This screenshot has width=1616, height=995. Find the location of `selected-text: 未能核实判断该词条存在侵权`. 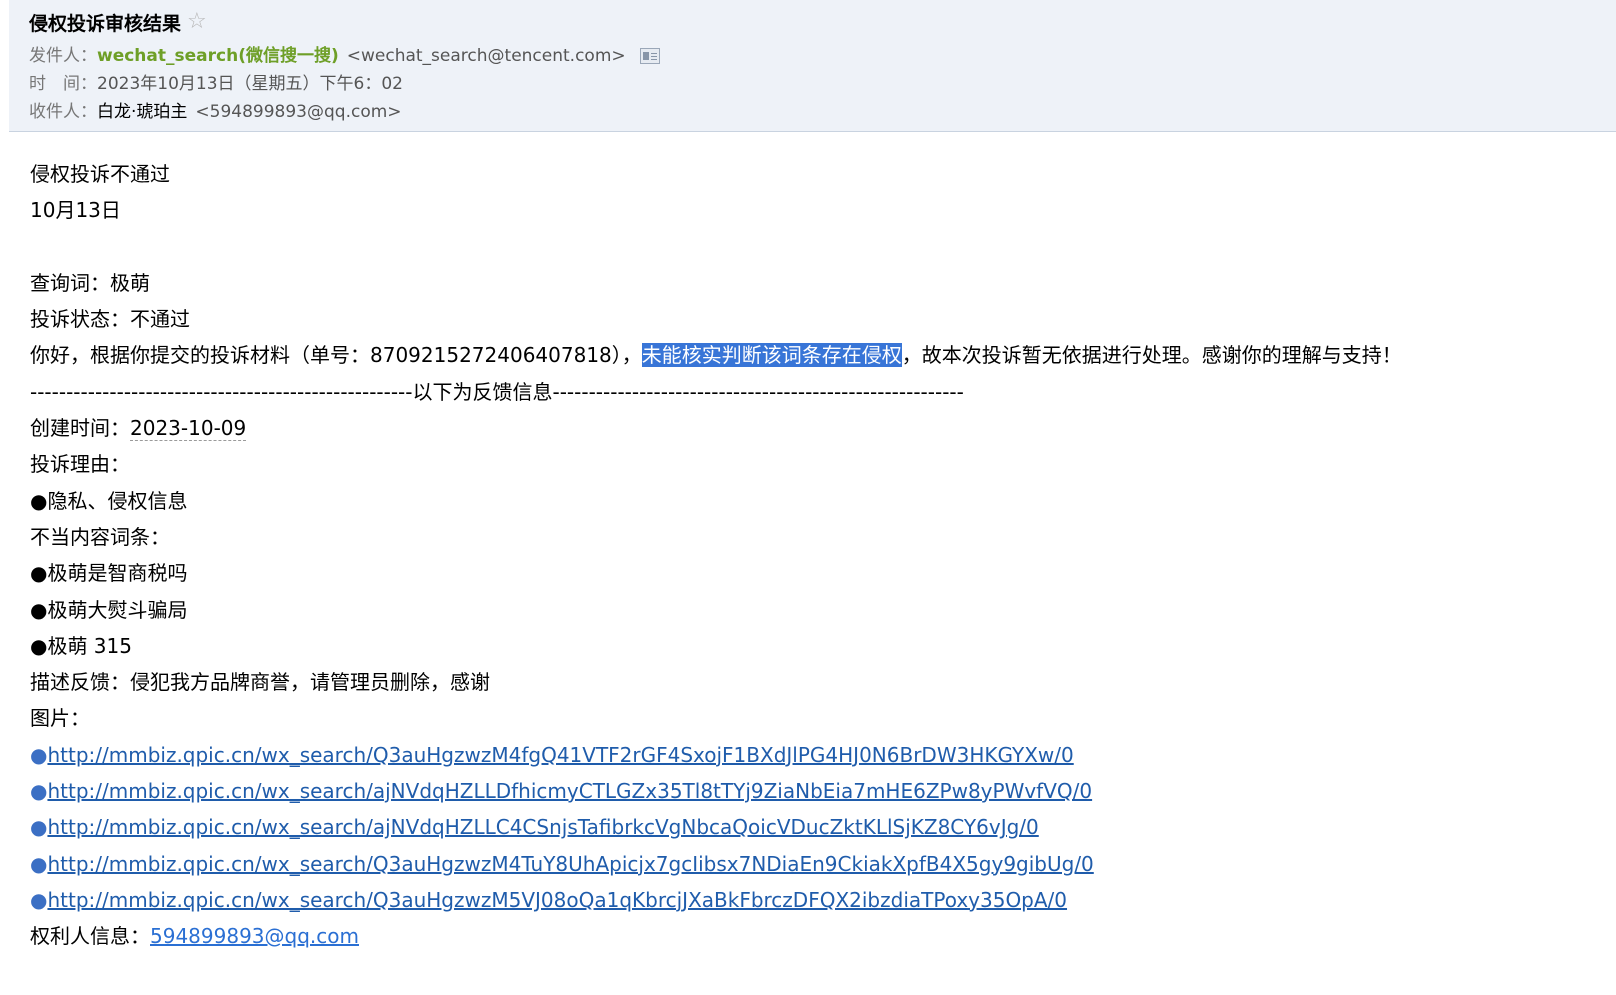

selected-text: 未能核实判断该词条存在侵权 is located at coordinates (771, 355).